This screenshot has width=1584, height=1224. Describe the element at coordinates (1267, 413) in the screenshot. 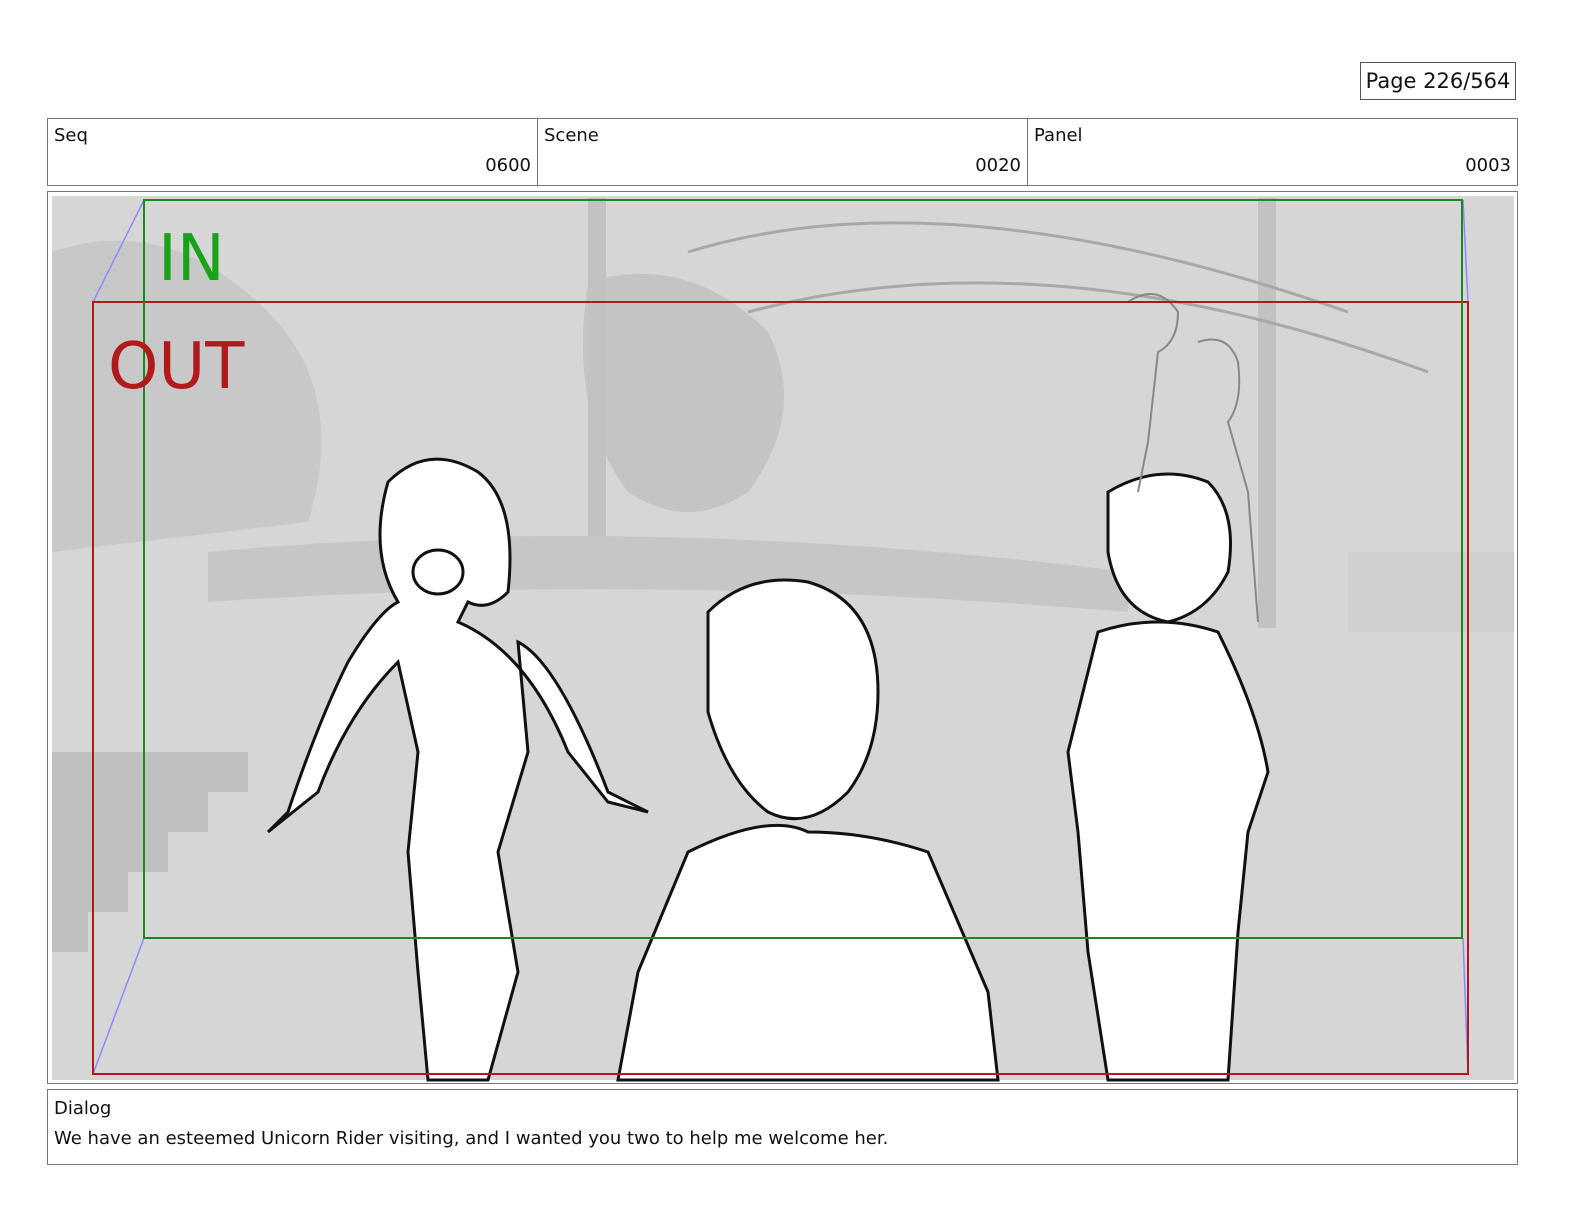

I see `pillar-right` at that location.